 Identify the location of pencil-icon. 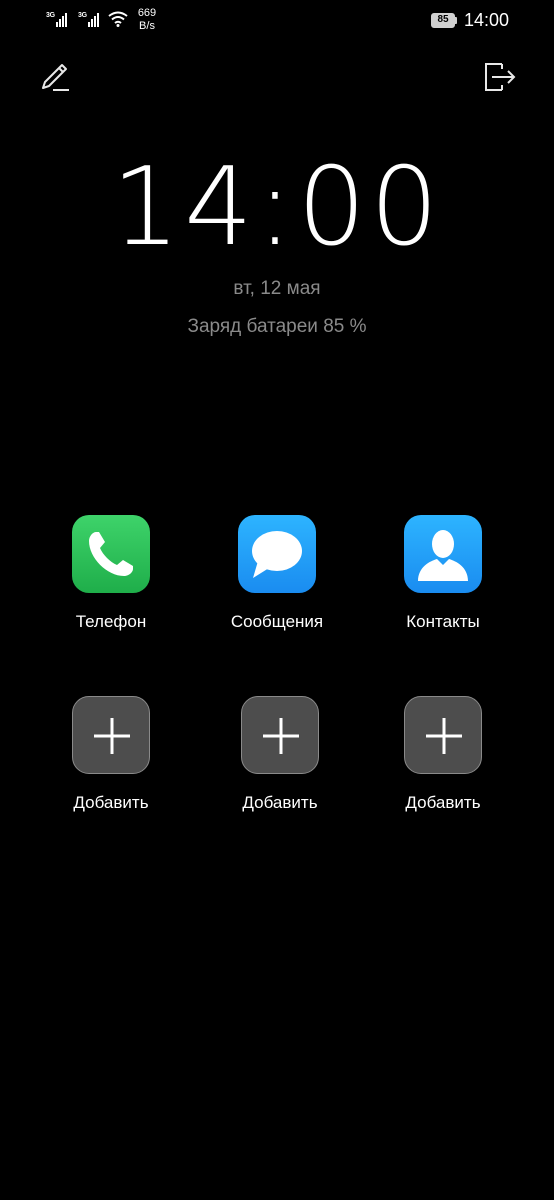
(55, 77).